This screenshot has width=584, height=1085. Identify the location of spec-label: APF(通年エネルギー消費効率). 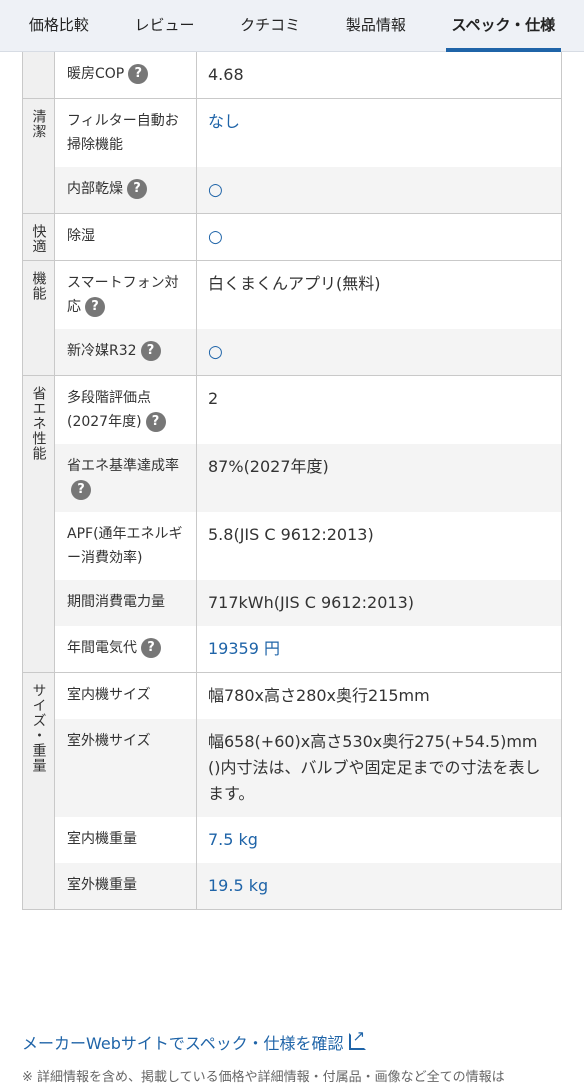
(125, 546).